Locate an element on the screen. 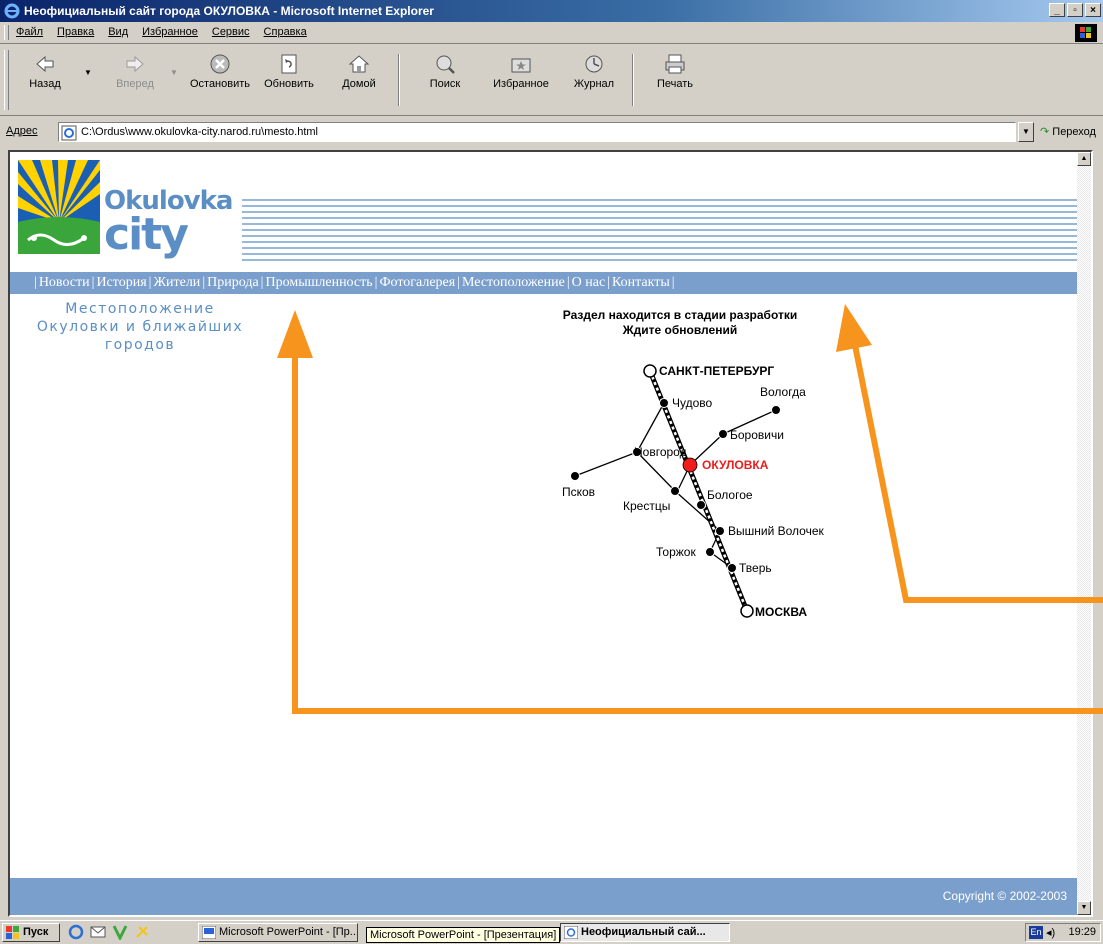 This screenshot has height=944, width=1103. site-logo: Okulovka city is located at coordinates (130, 211).